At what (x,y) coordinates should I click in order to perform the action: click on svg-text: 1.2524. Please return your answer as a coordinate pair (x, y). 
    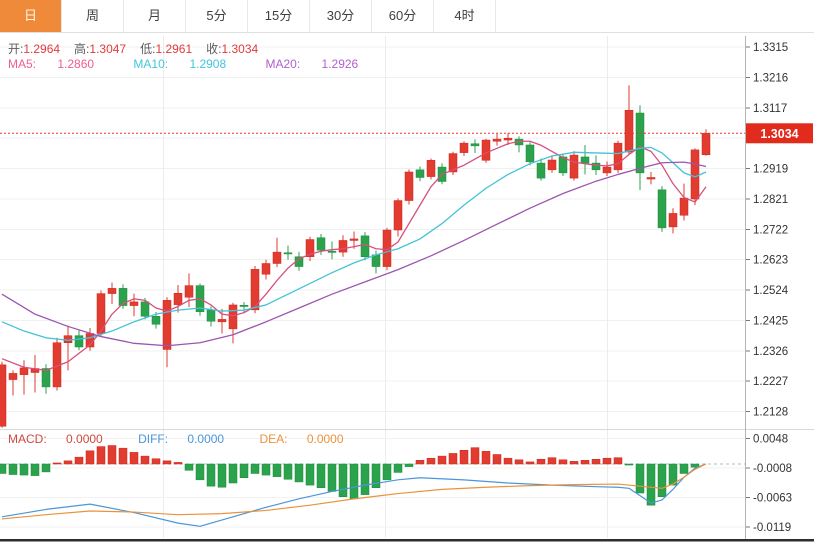
    Looking at the image, I should click on (771, 291).